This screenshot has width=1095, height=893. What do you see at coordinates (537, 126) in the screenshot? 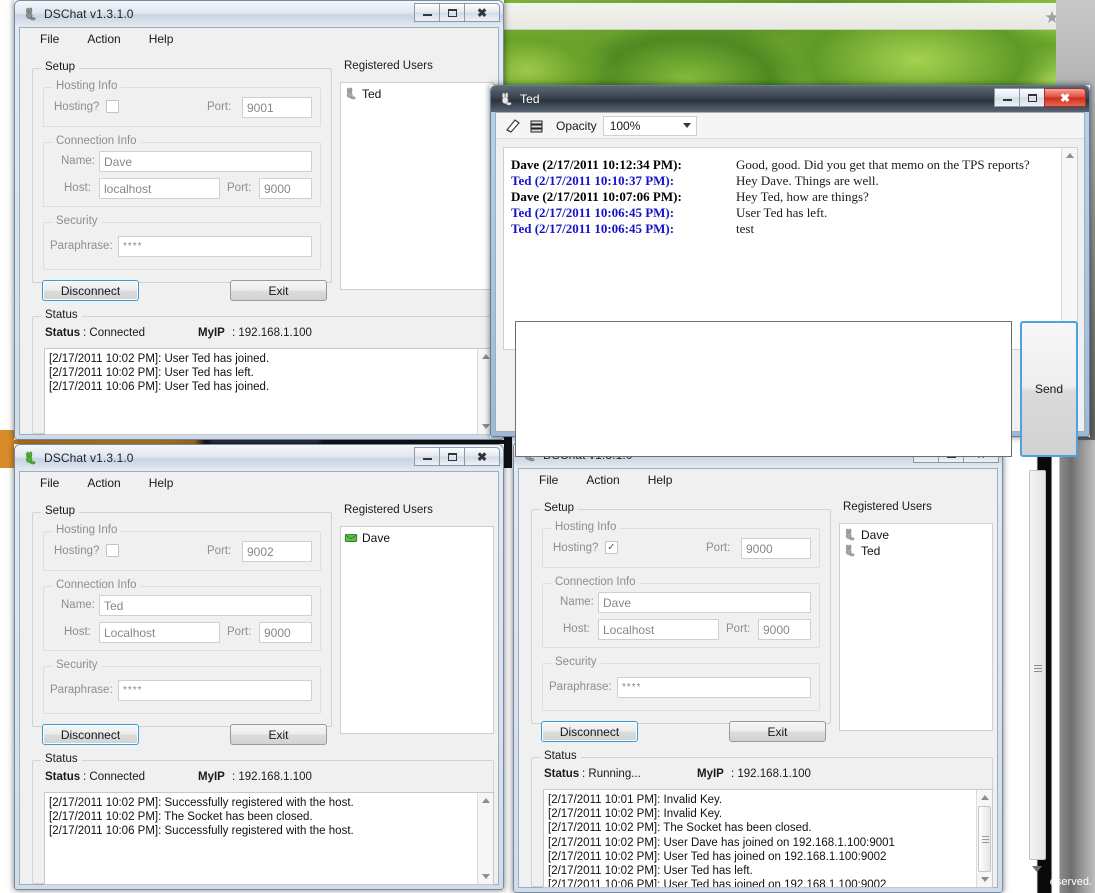
I see `save-stack-icon` at bounding box center [537, 126].